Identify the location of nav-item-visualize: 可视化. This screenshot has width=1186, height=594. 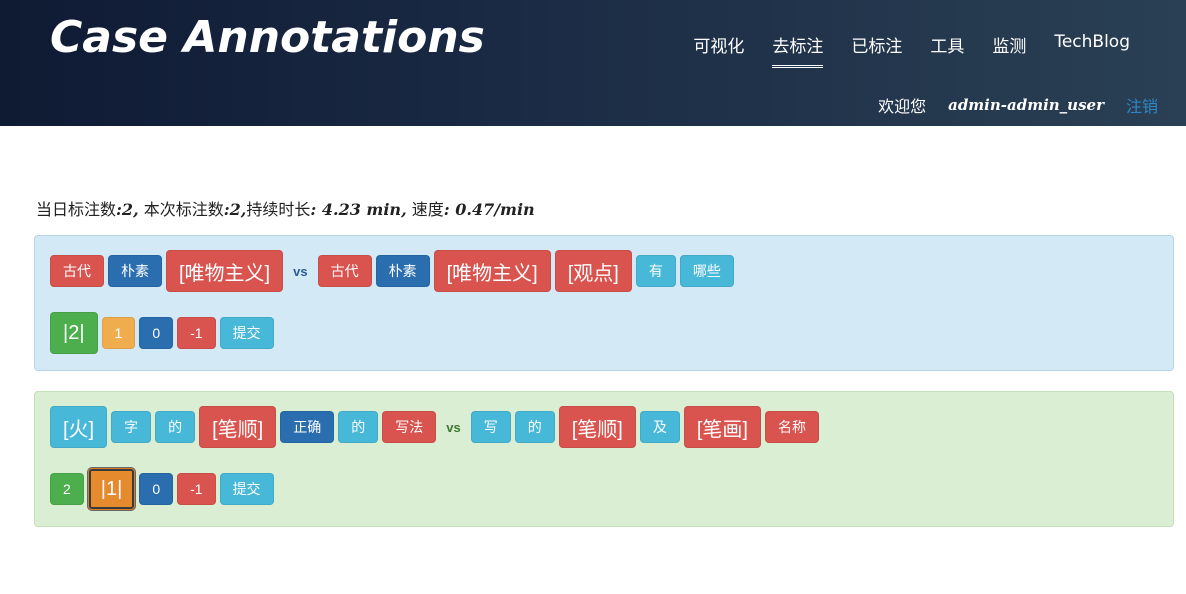
(718, 50).